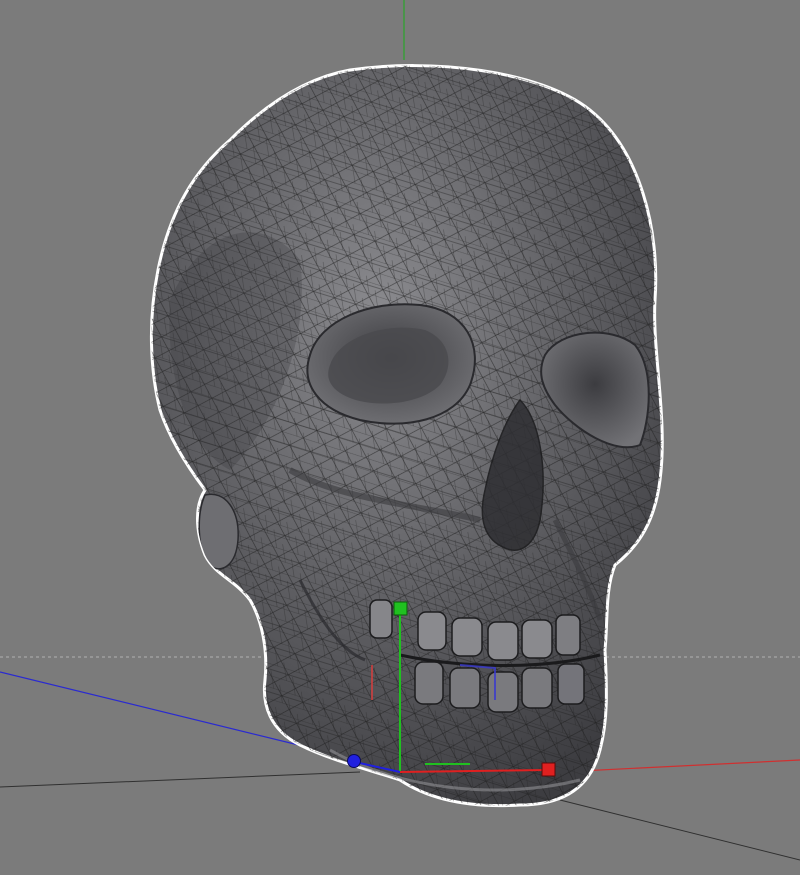 The image size is (800, 875). What do you see at coordinates (354, 761) in the screenshot?
I see `z-axis-handle-icon` at bounding box center [354, 761].